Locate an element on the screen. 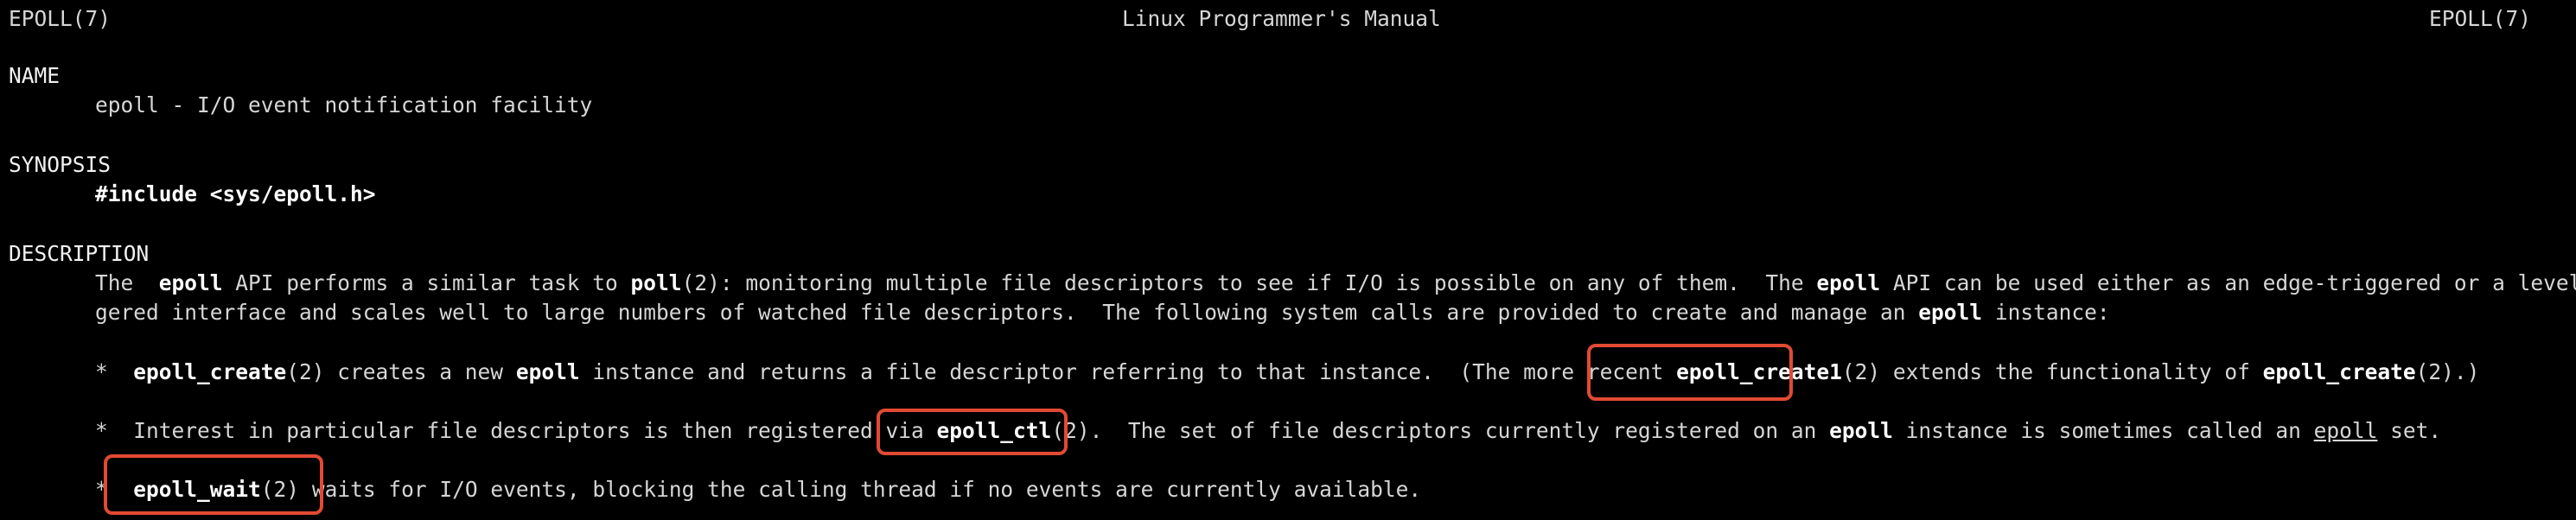  term-epoll-ctl: epoll_ctl is located at coordinates (994, 431).